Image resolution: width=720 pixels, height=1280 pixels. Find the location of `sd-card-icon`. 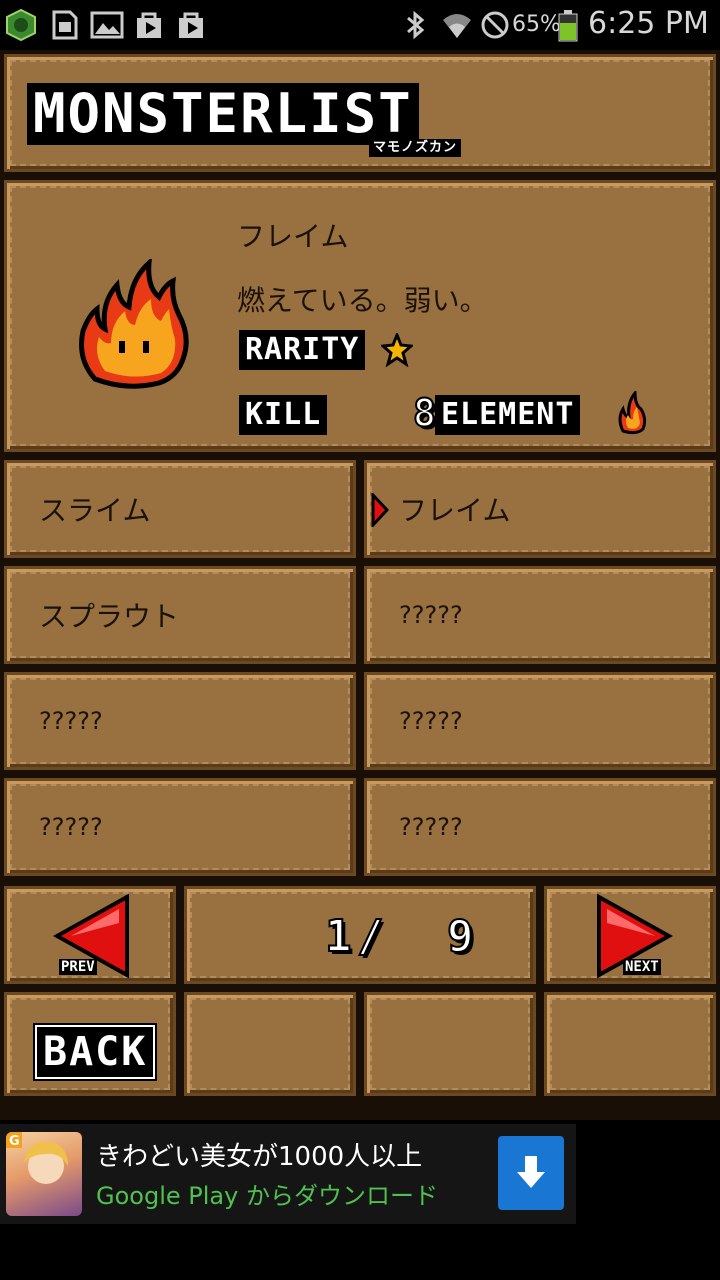

sd-card-icon is located at coordinates (65, 25).